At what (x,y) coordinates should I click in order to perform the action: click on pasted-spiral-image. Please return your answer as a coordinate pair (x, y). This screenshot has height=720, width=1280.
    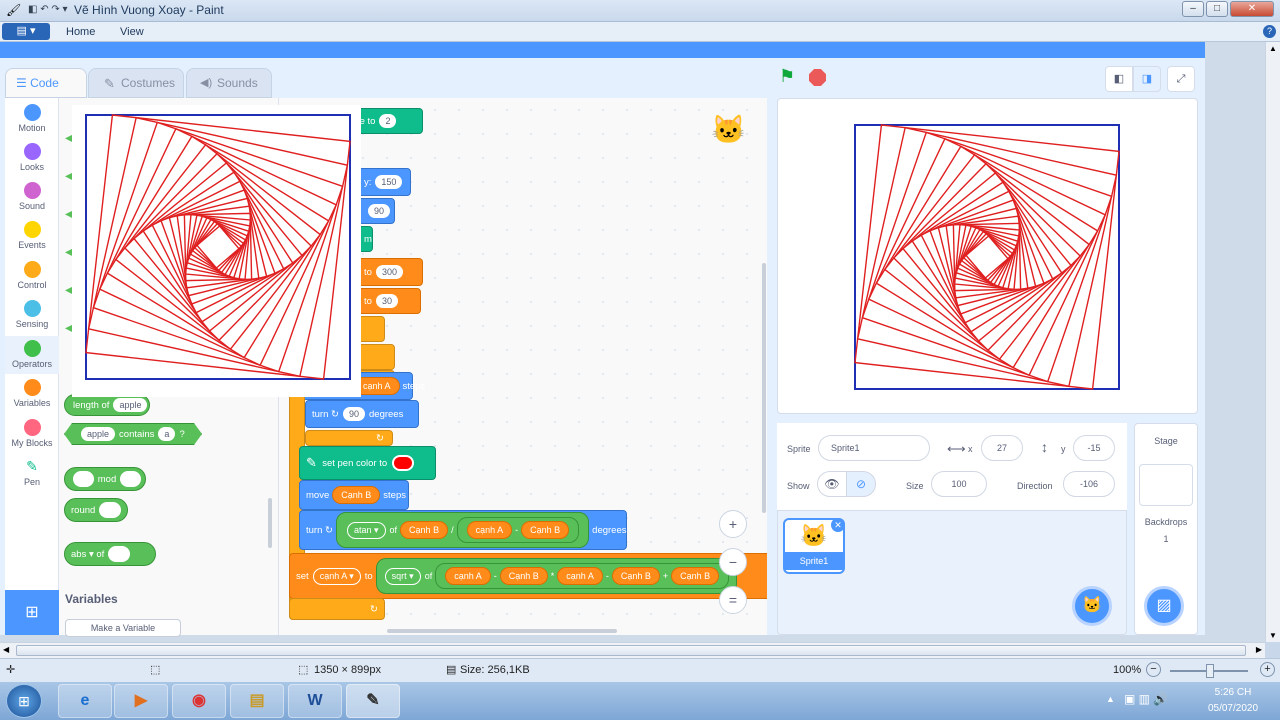
    Looking at the image, I should click on (216, 251).